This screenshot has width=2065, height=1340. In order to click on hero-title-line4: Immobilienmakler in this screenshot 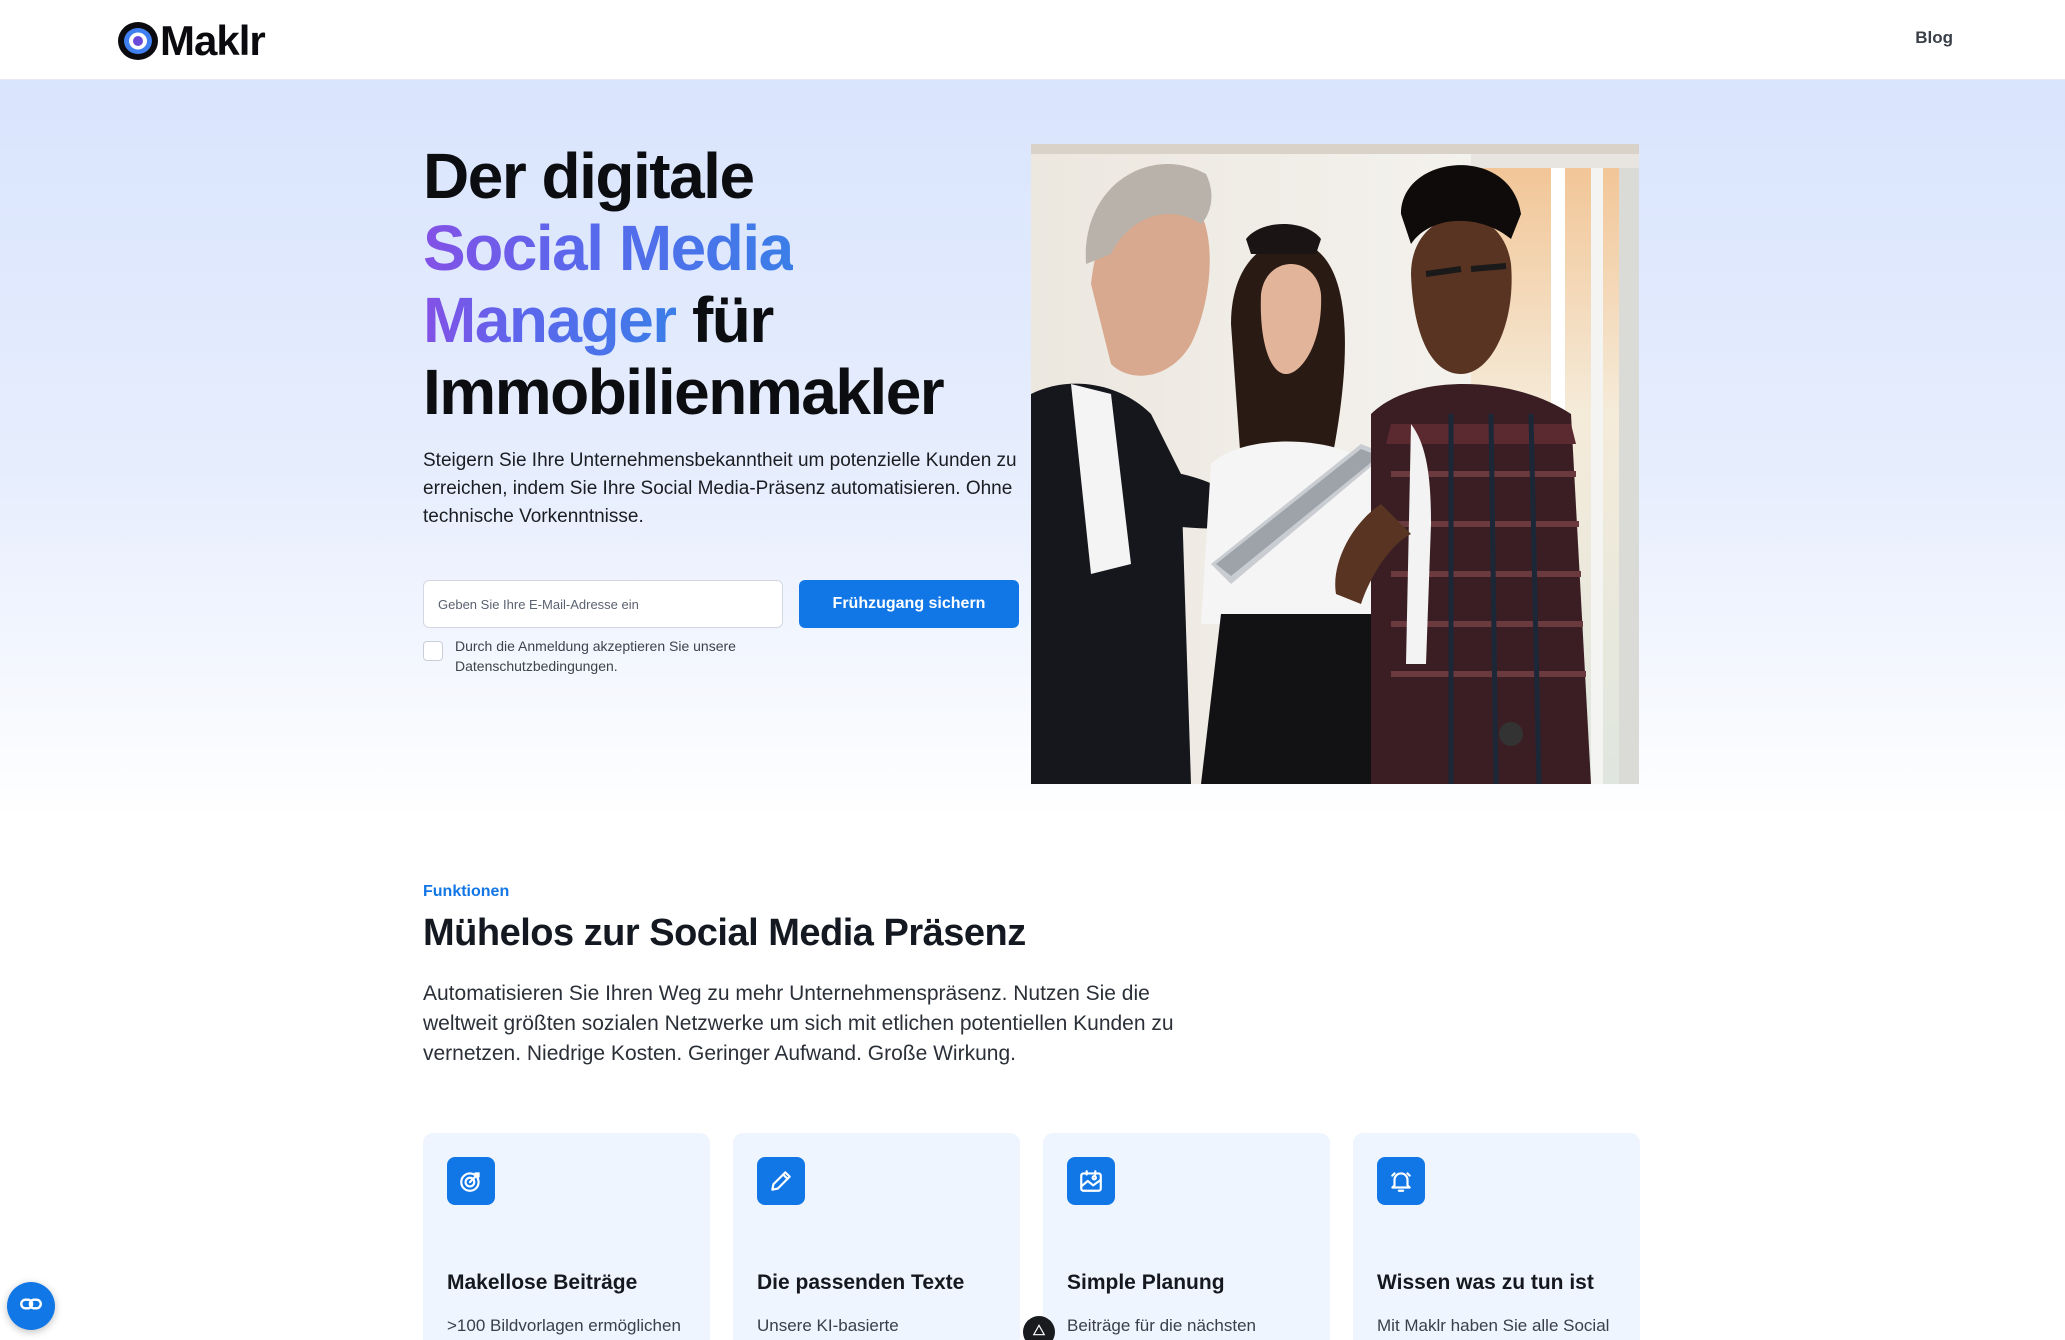, I will do `click(684, 392)`.